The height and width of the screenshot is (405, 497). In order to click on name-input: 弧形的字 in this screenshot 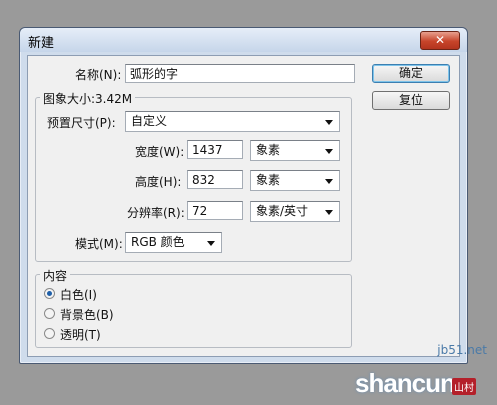, I will do `click(240, 73)`.